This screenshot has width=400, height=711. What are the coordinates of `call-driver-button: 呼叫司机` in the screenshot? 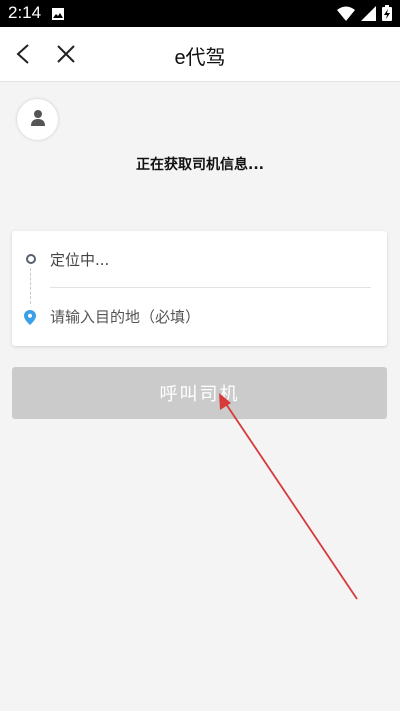 It's located at (199, 393).